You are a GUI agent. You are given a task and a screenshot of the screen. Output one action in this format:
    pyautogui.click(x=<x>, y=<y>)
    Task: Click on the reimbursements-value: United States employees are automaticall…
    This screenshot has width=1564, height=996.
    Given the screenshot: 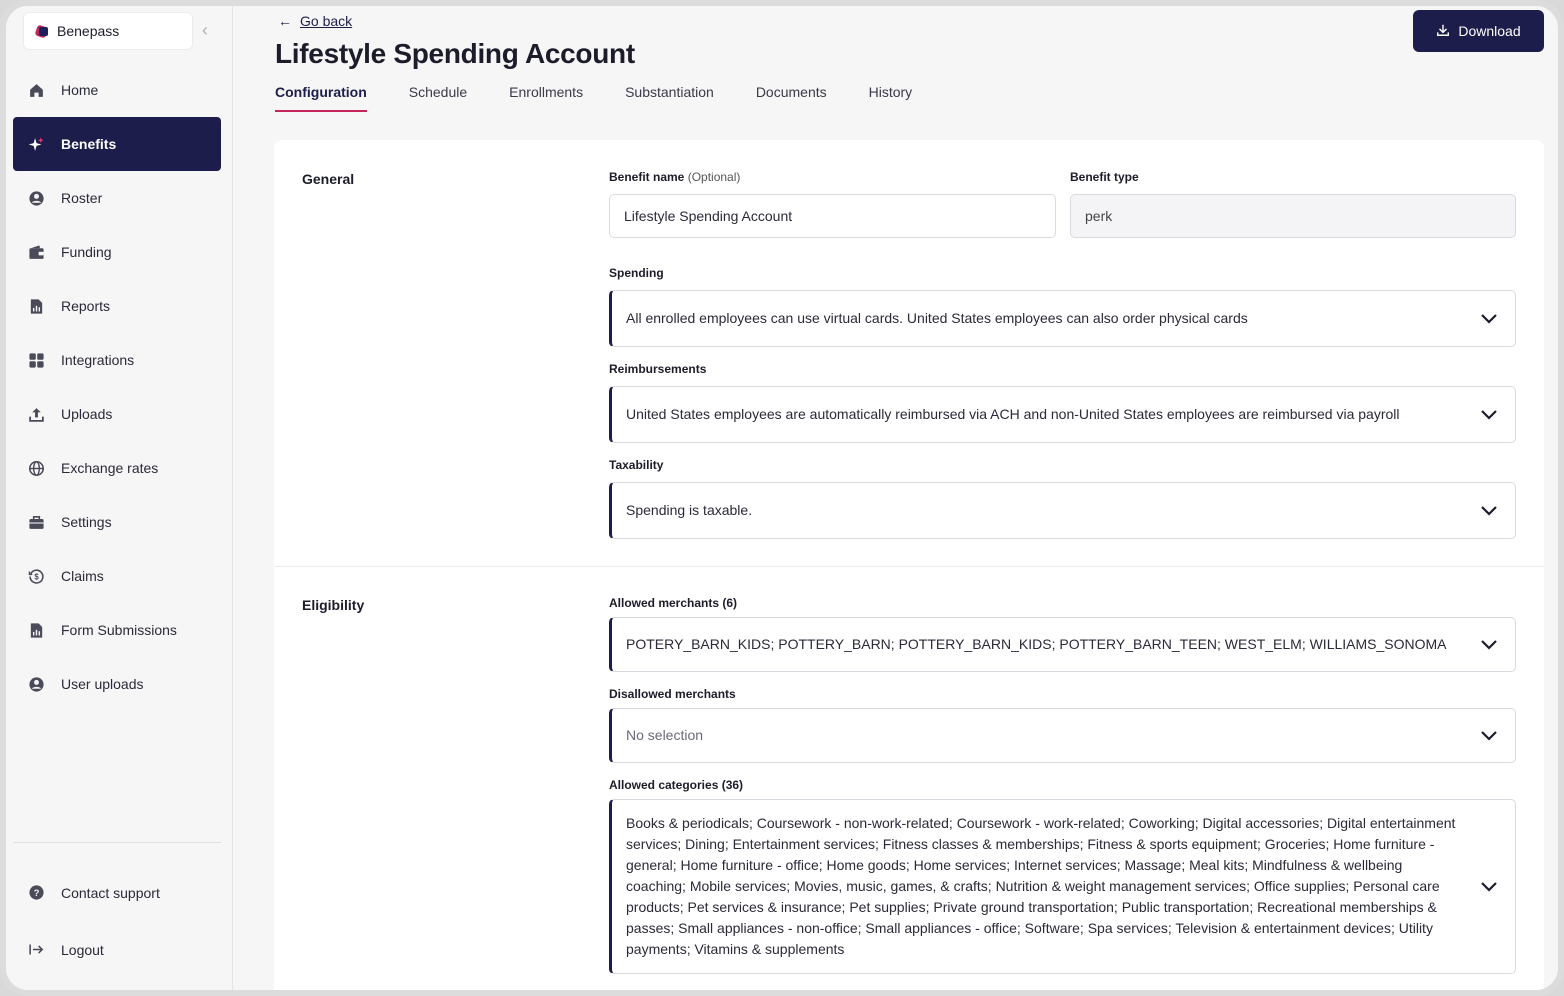 What is the action you would take?
    pyautogui.click(x=1013, y=414)
    